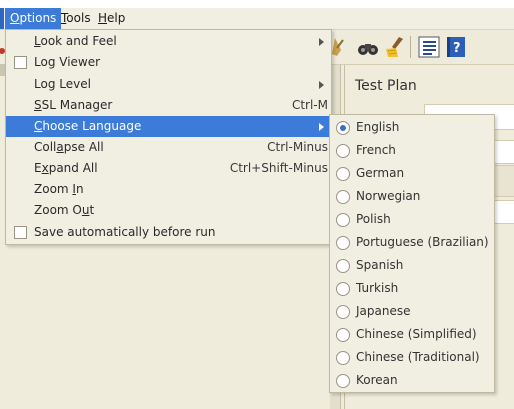 The image size is (514, 409). Describe the element at coordinates (168, 168) in the screenshot. I see `menu-item-expand-all: Expand All Ctrl+Shift-Minus` at that location.